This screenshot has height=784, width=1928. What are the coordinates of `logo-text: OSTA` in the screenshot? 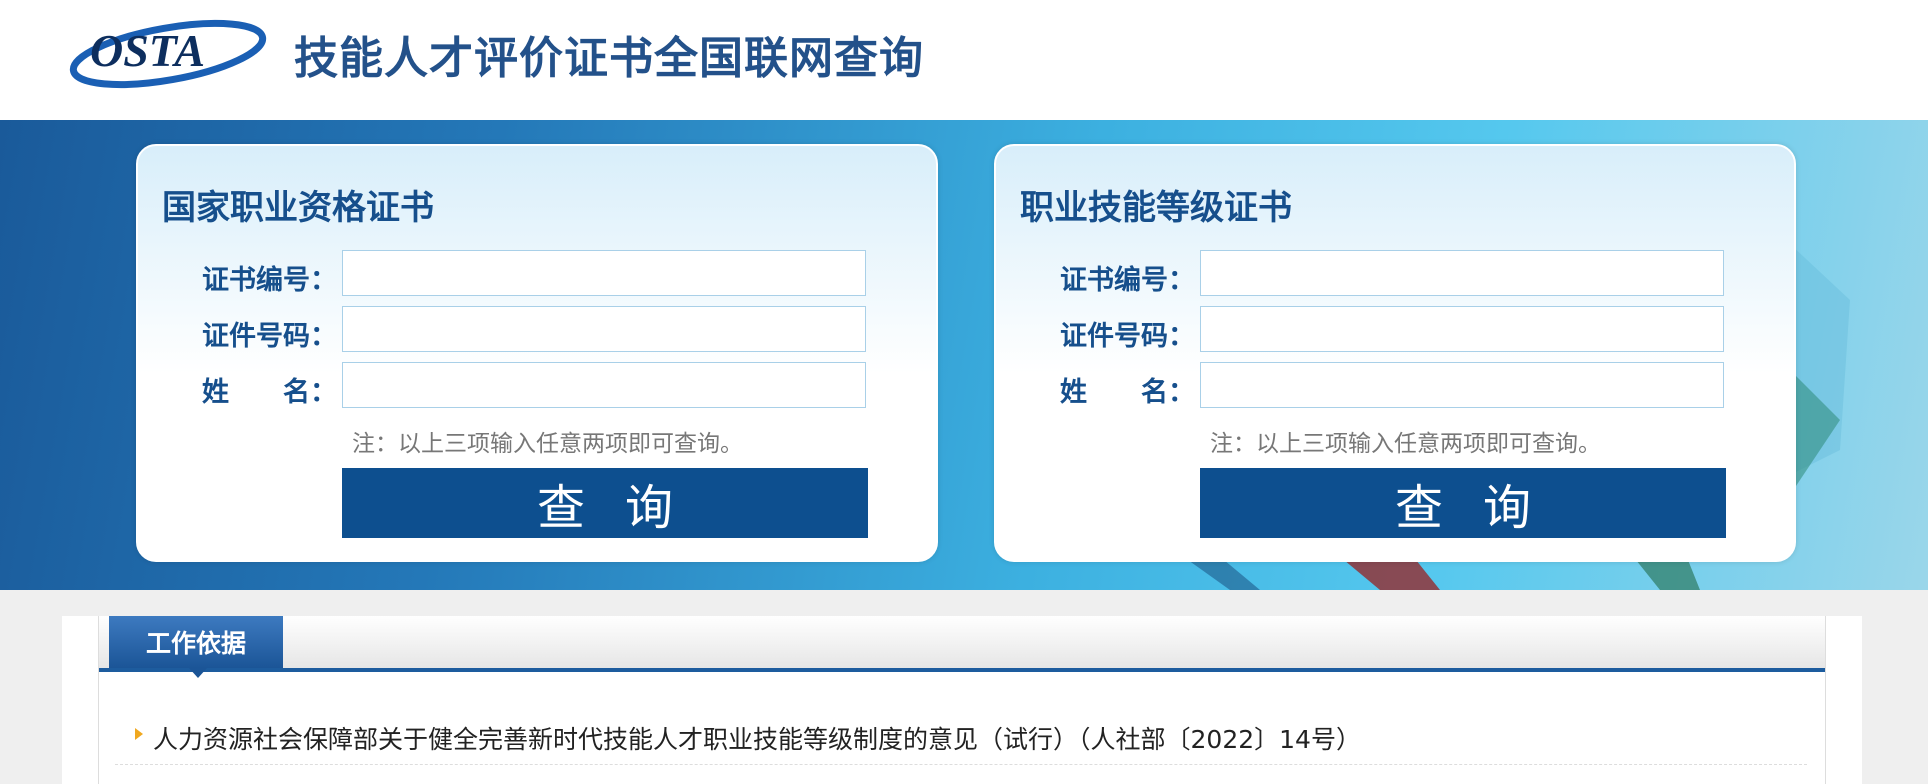 It's located at (147, 50).